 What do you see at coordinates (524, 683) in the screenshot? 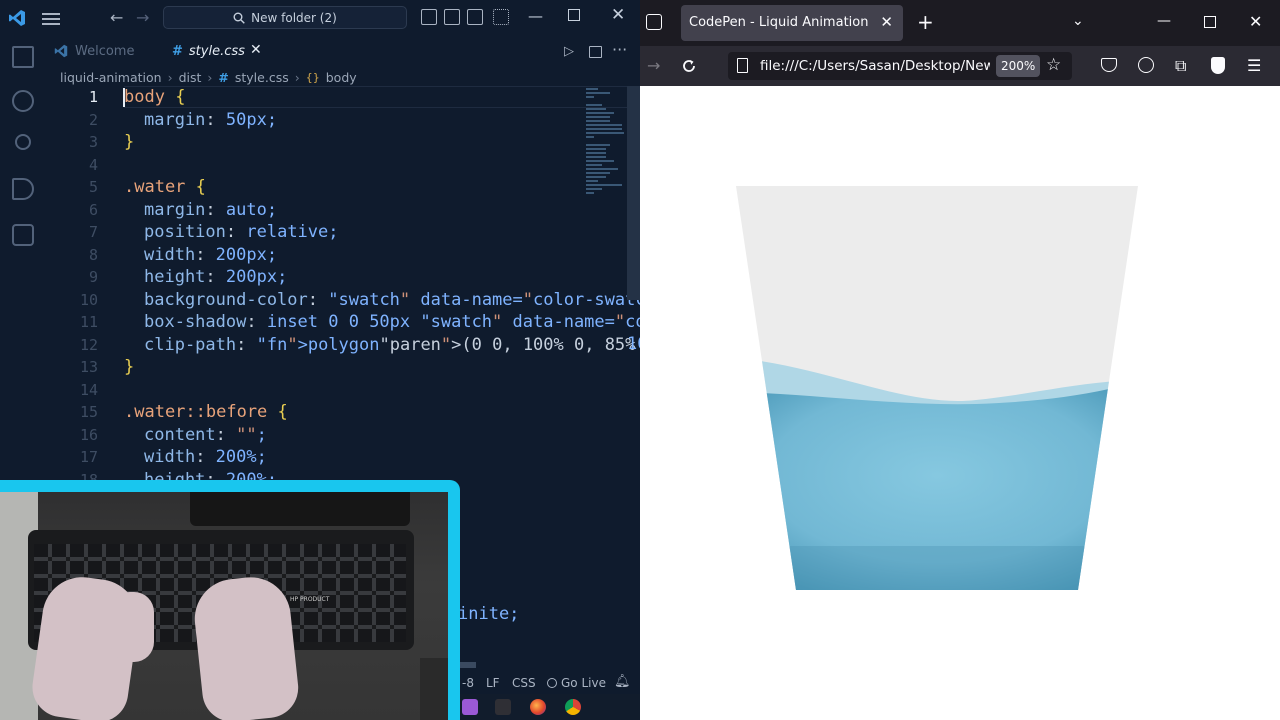
I see `status-language: CSS` at bounding box center [524, 683].